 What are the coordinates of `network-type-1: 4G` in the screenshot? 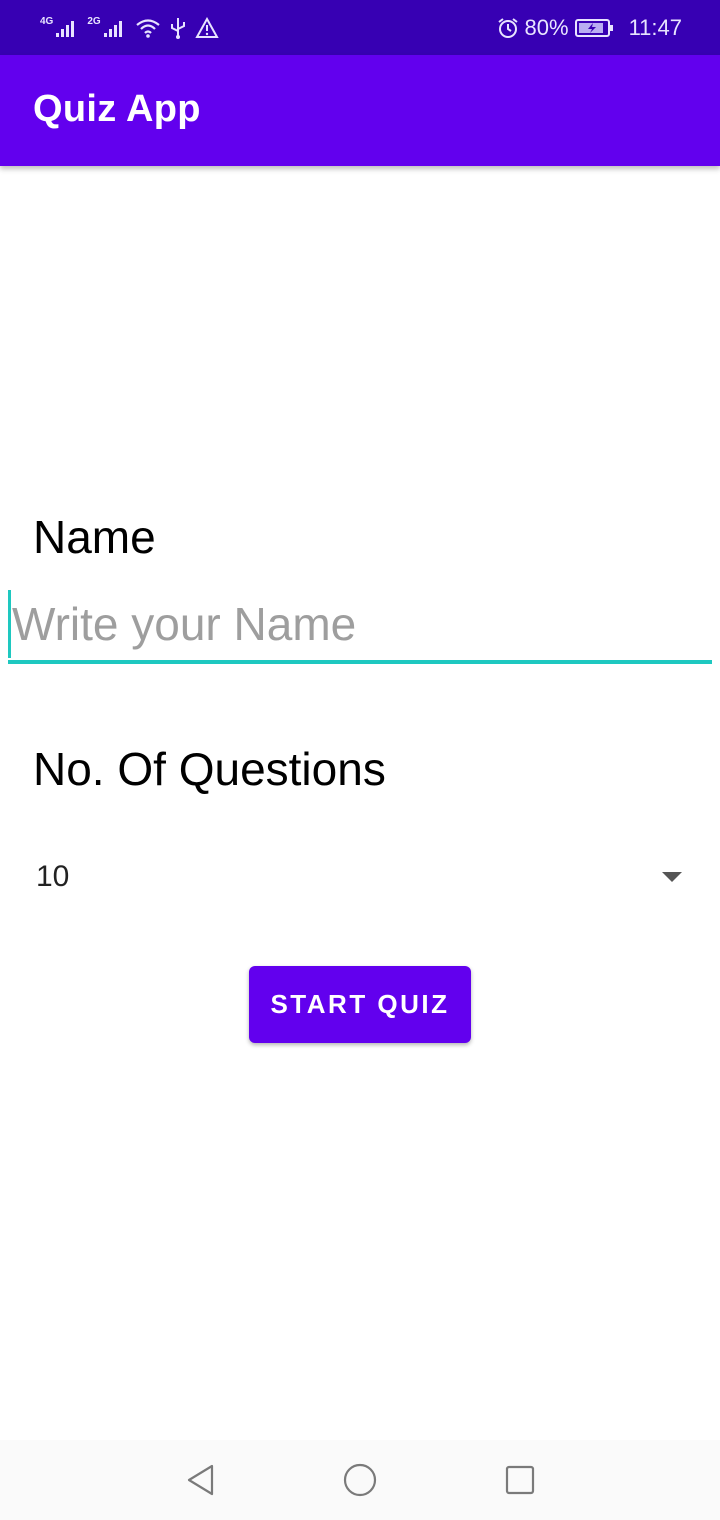 It's located at (47, 21).